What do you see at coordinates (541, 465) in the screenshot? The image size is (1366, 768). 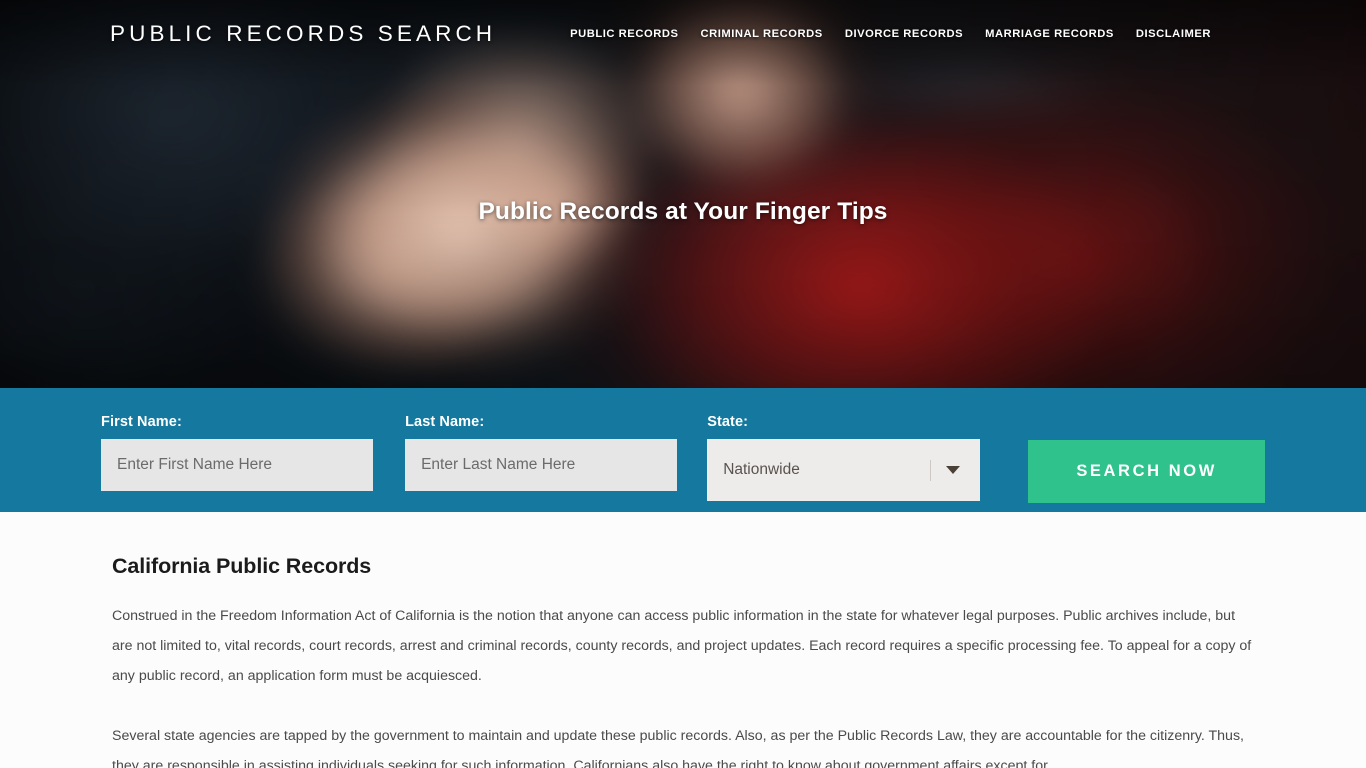 I see `last-name-input` at bounding box center [541, 465].